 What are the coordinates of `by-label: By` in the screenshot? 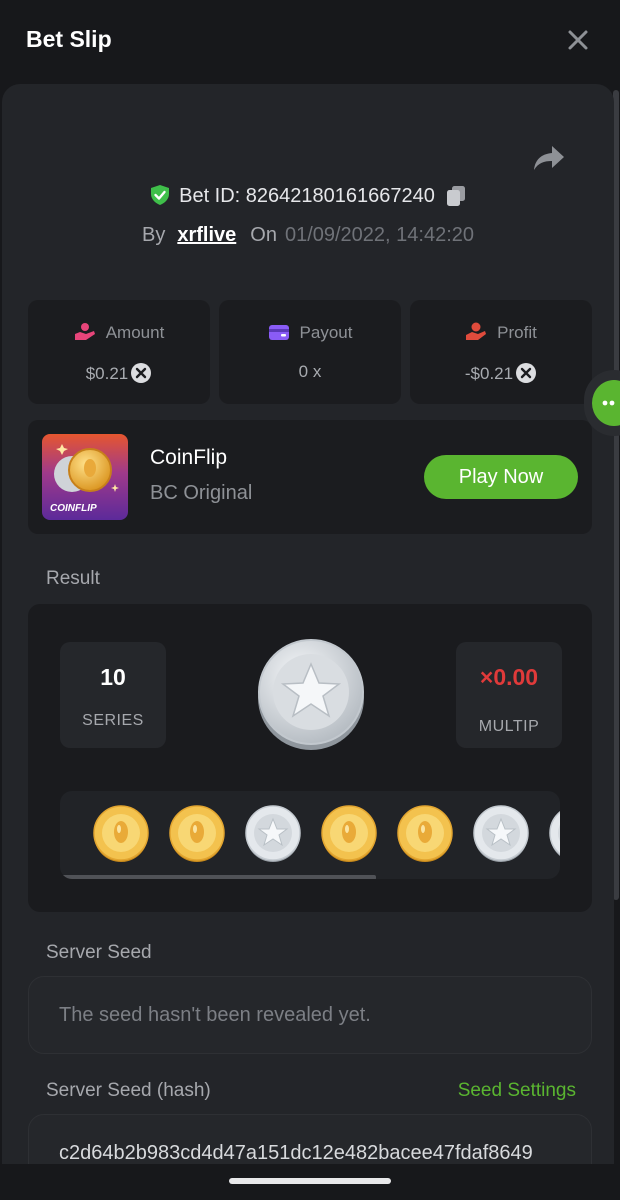 It's located at (153, 235).